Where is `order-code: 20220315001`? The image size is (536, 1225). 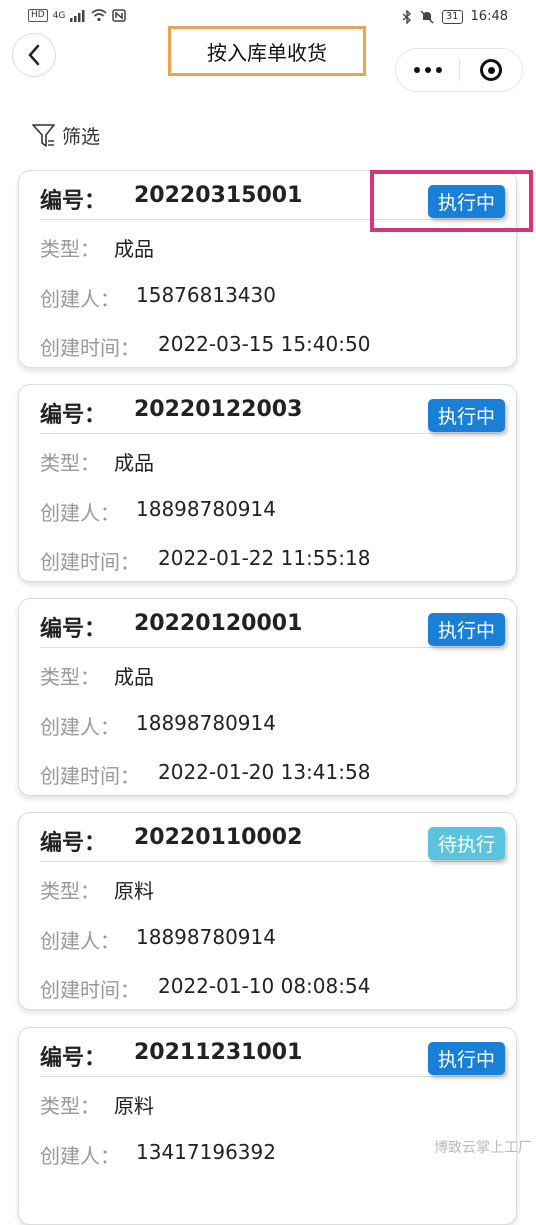
order-code: 20220315001 is located at coordinates (218, 195).